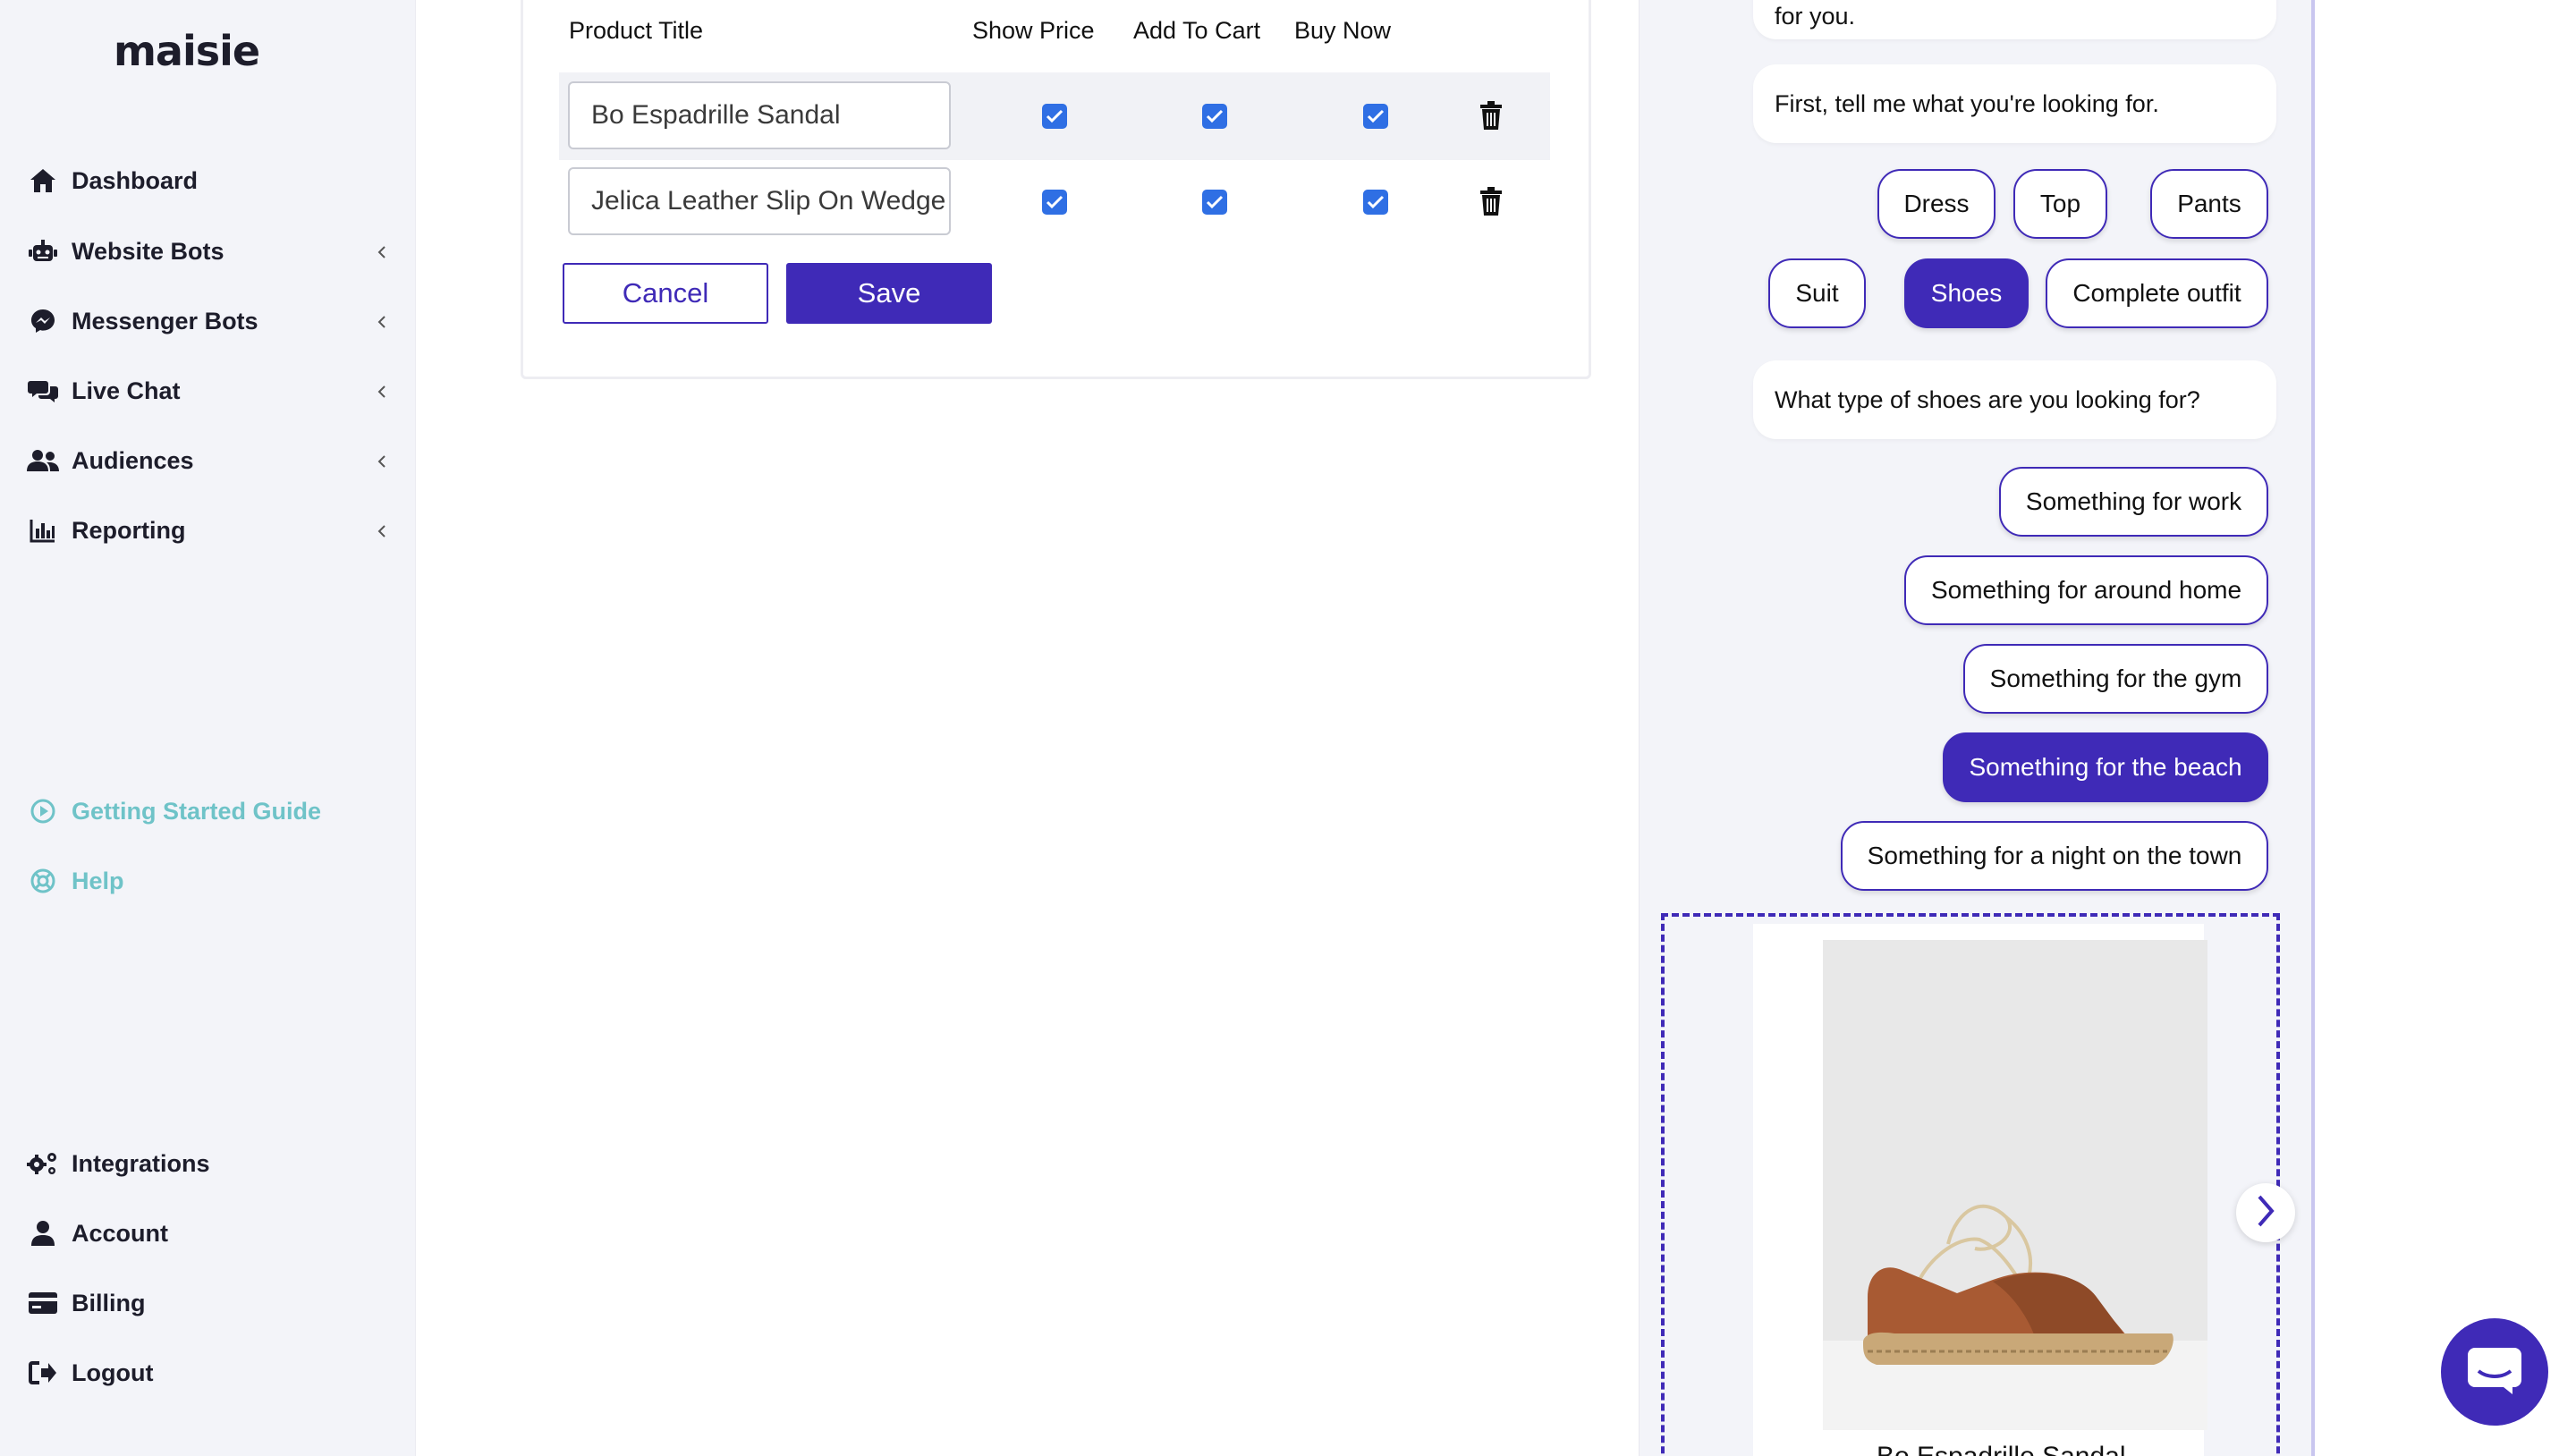 Image resolution: width=2576 pixels, height=1456 pixels. Describe the element at coordinates (2157, 293) in the screenshot. I see `quick-reply-complete-outfit: Complete outfit` at that location.